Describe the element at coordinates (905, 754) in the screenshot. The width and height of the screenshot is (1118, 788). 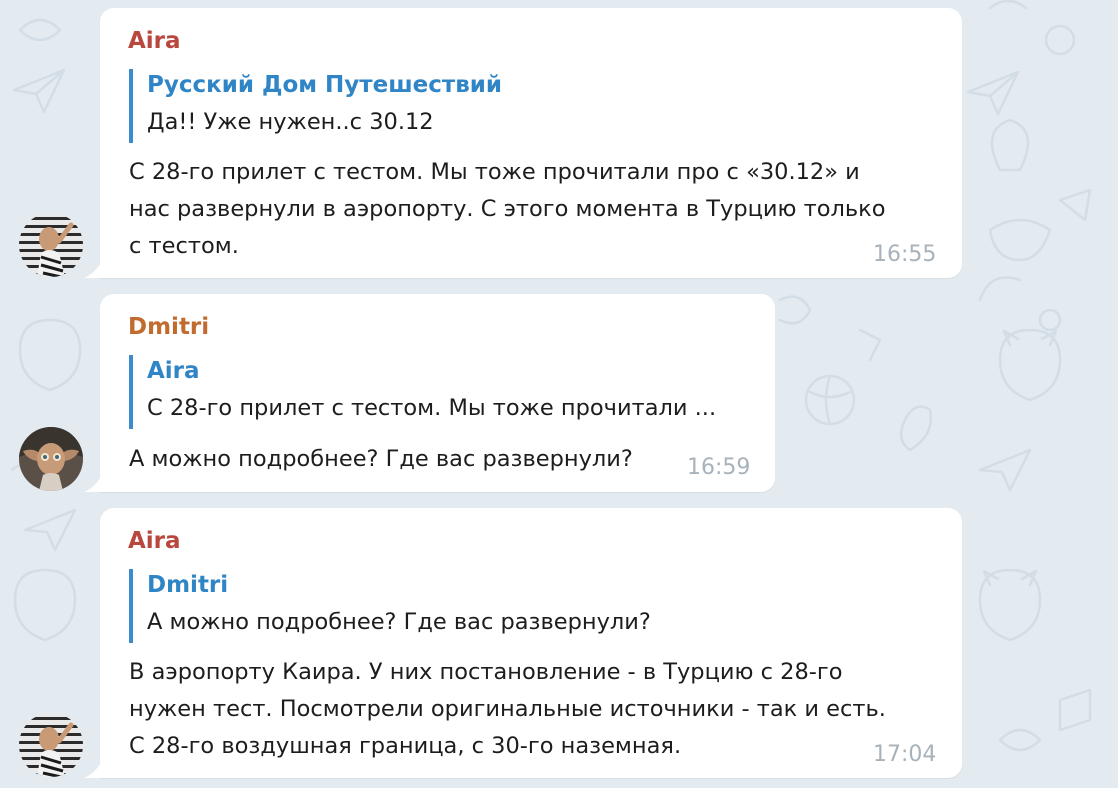
I see `message-time: 17:04` at that location.